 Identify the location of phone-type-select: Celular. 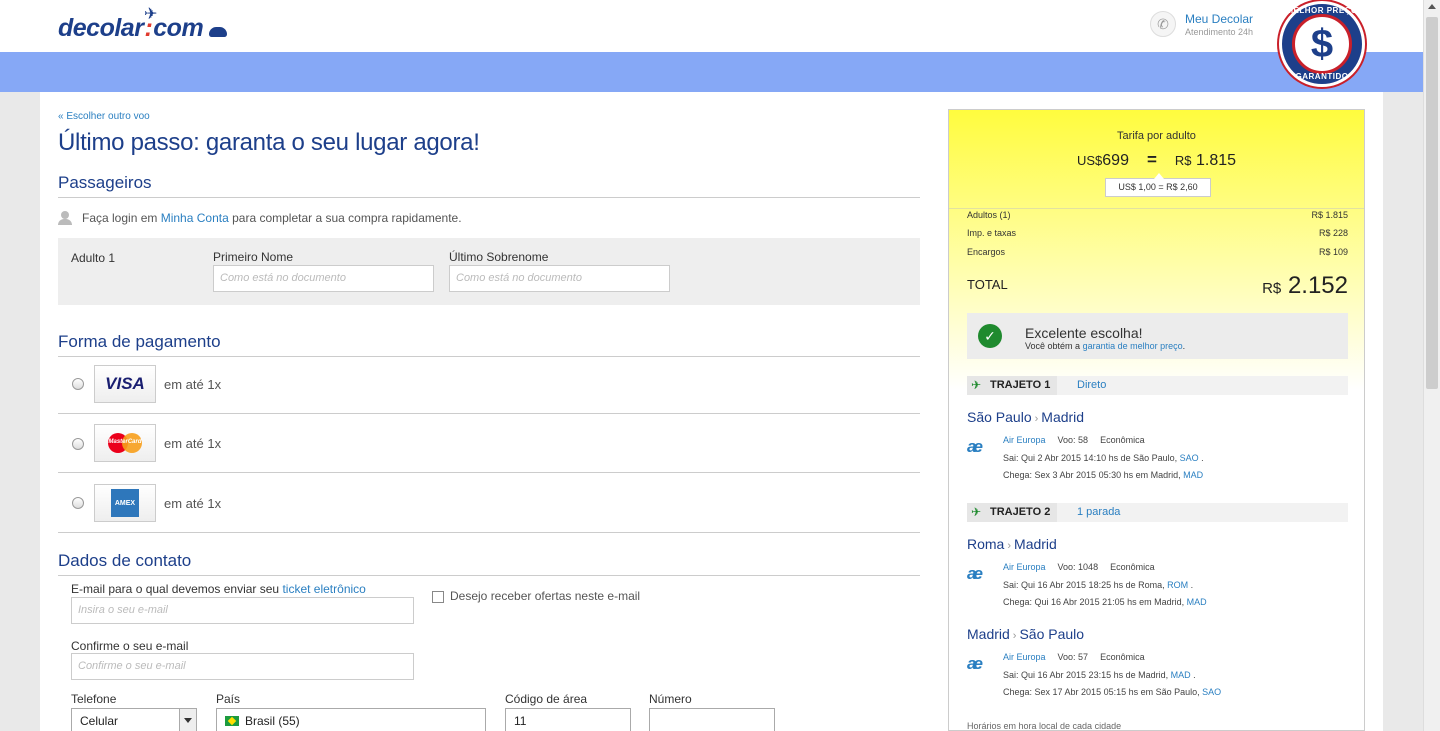
(134, 719).